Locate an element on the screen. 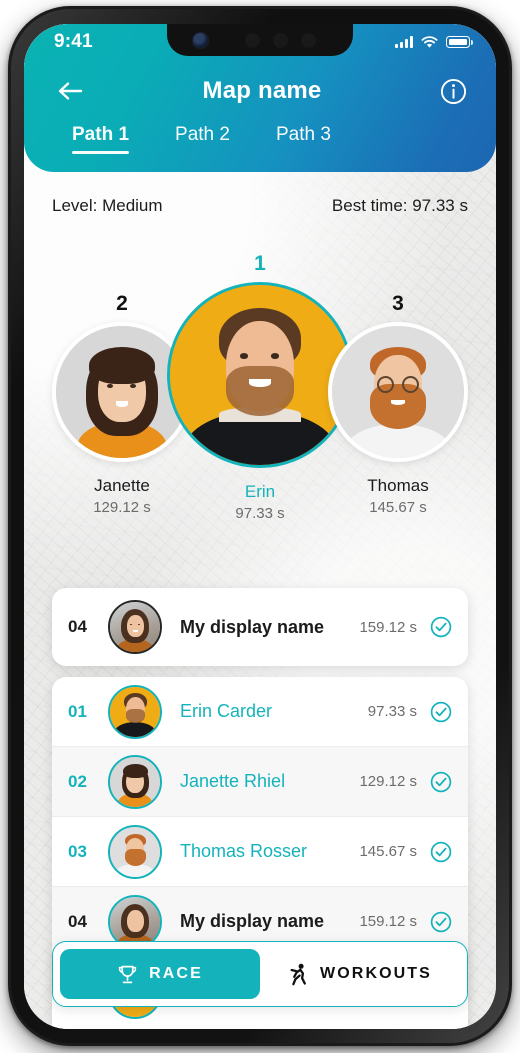 The width and height of the screenshot is (520, 1053). podium-rank-1: 1 is located at coordinates (260, 263).